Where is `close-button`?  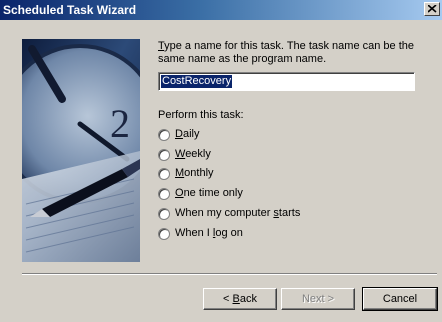 close-button is located at coordinates (432, 9).